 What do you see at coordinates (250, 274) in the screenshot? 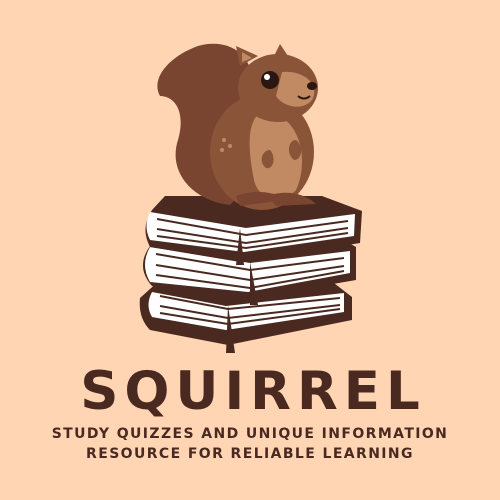
I see `book-stack-icon` at bounding box center [250, 274].